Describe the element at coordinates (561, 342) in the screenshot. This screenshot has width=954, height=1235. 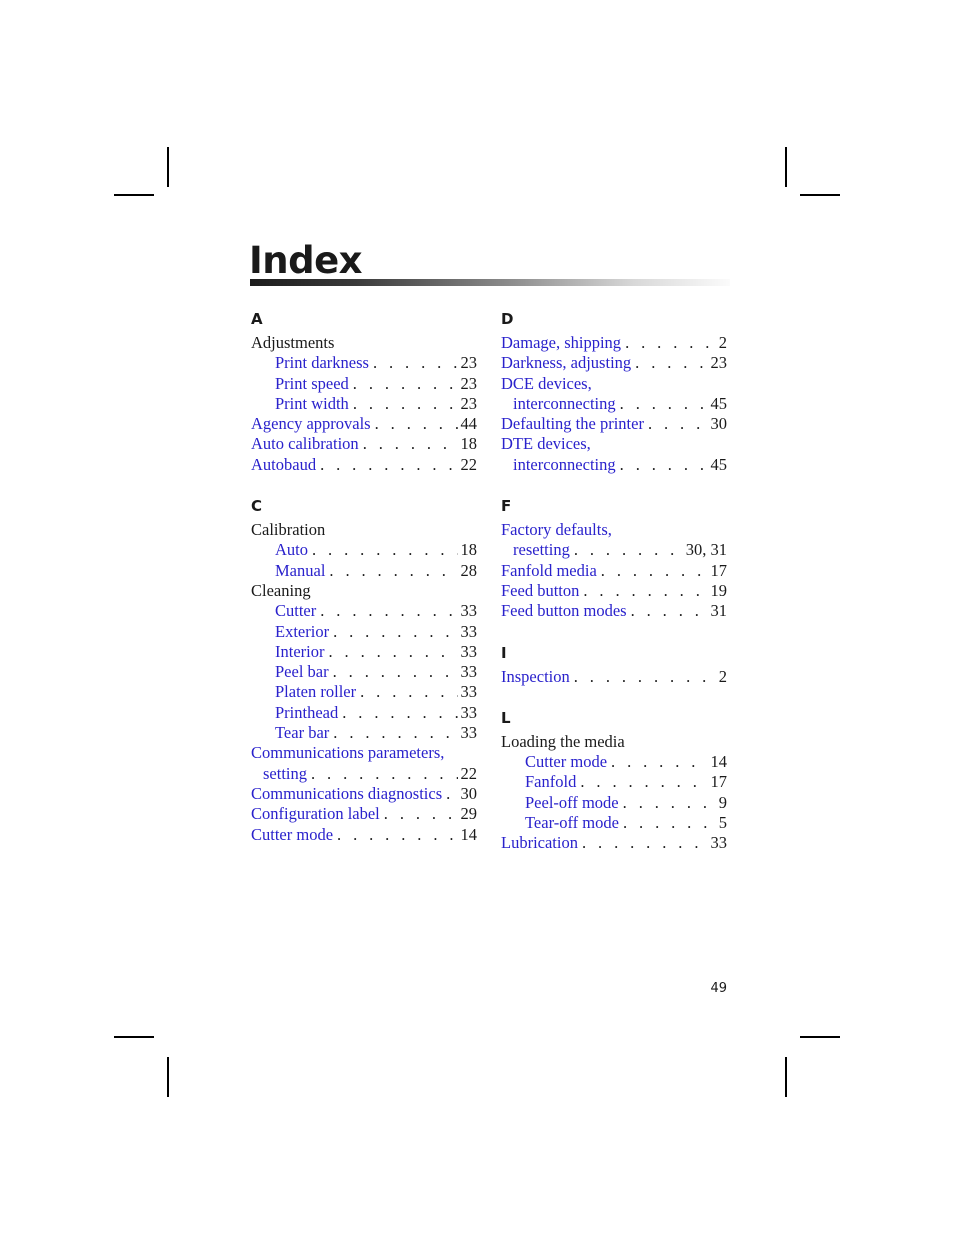
I see `index-entry-label: Damage, shipping` at that location.